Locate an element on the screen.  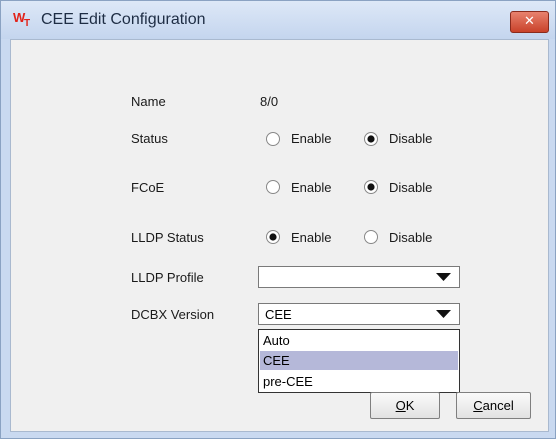
title-bar: W T CEE Edit Configuration ✕ is located at coordinates (278, 20).